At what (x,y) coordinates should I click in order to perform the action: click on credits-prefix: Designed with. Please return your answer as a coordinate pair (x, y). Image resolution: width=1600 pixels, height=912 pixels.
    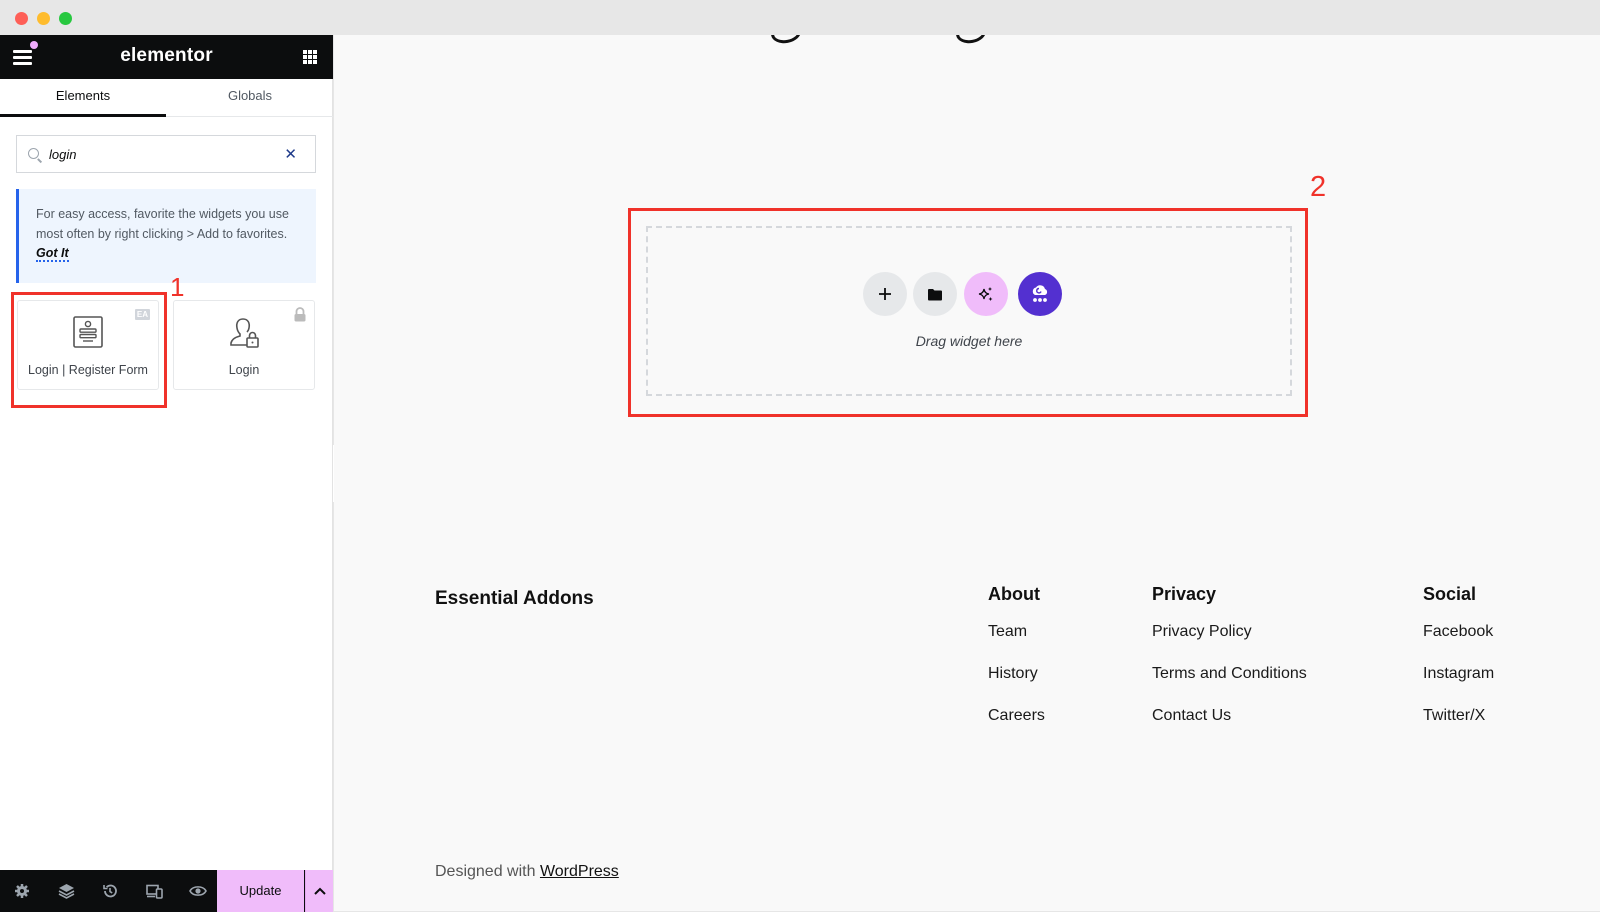
    Looking at the image, I should click on (485, 871).